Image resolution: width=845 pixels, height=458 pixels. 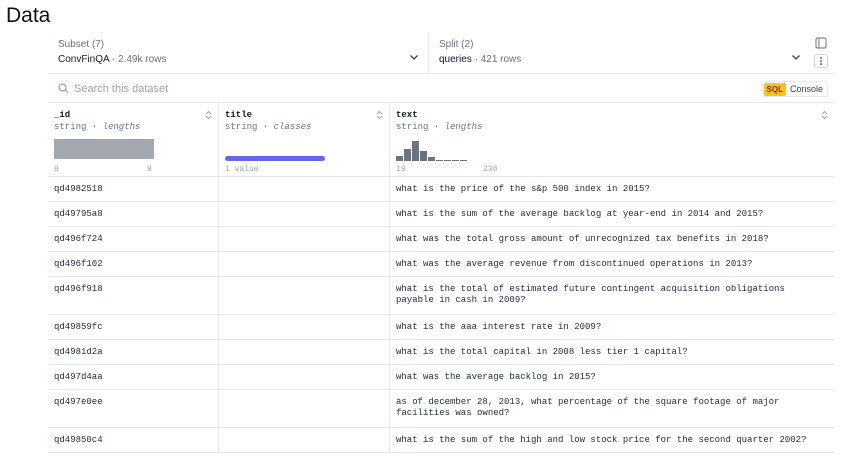 What do you see at coordinates (133, 440) in the screenshot?
I see `cell-id: qd49850c4` at bounding box center [133, 440].